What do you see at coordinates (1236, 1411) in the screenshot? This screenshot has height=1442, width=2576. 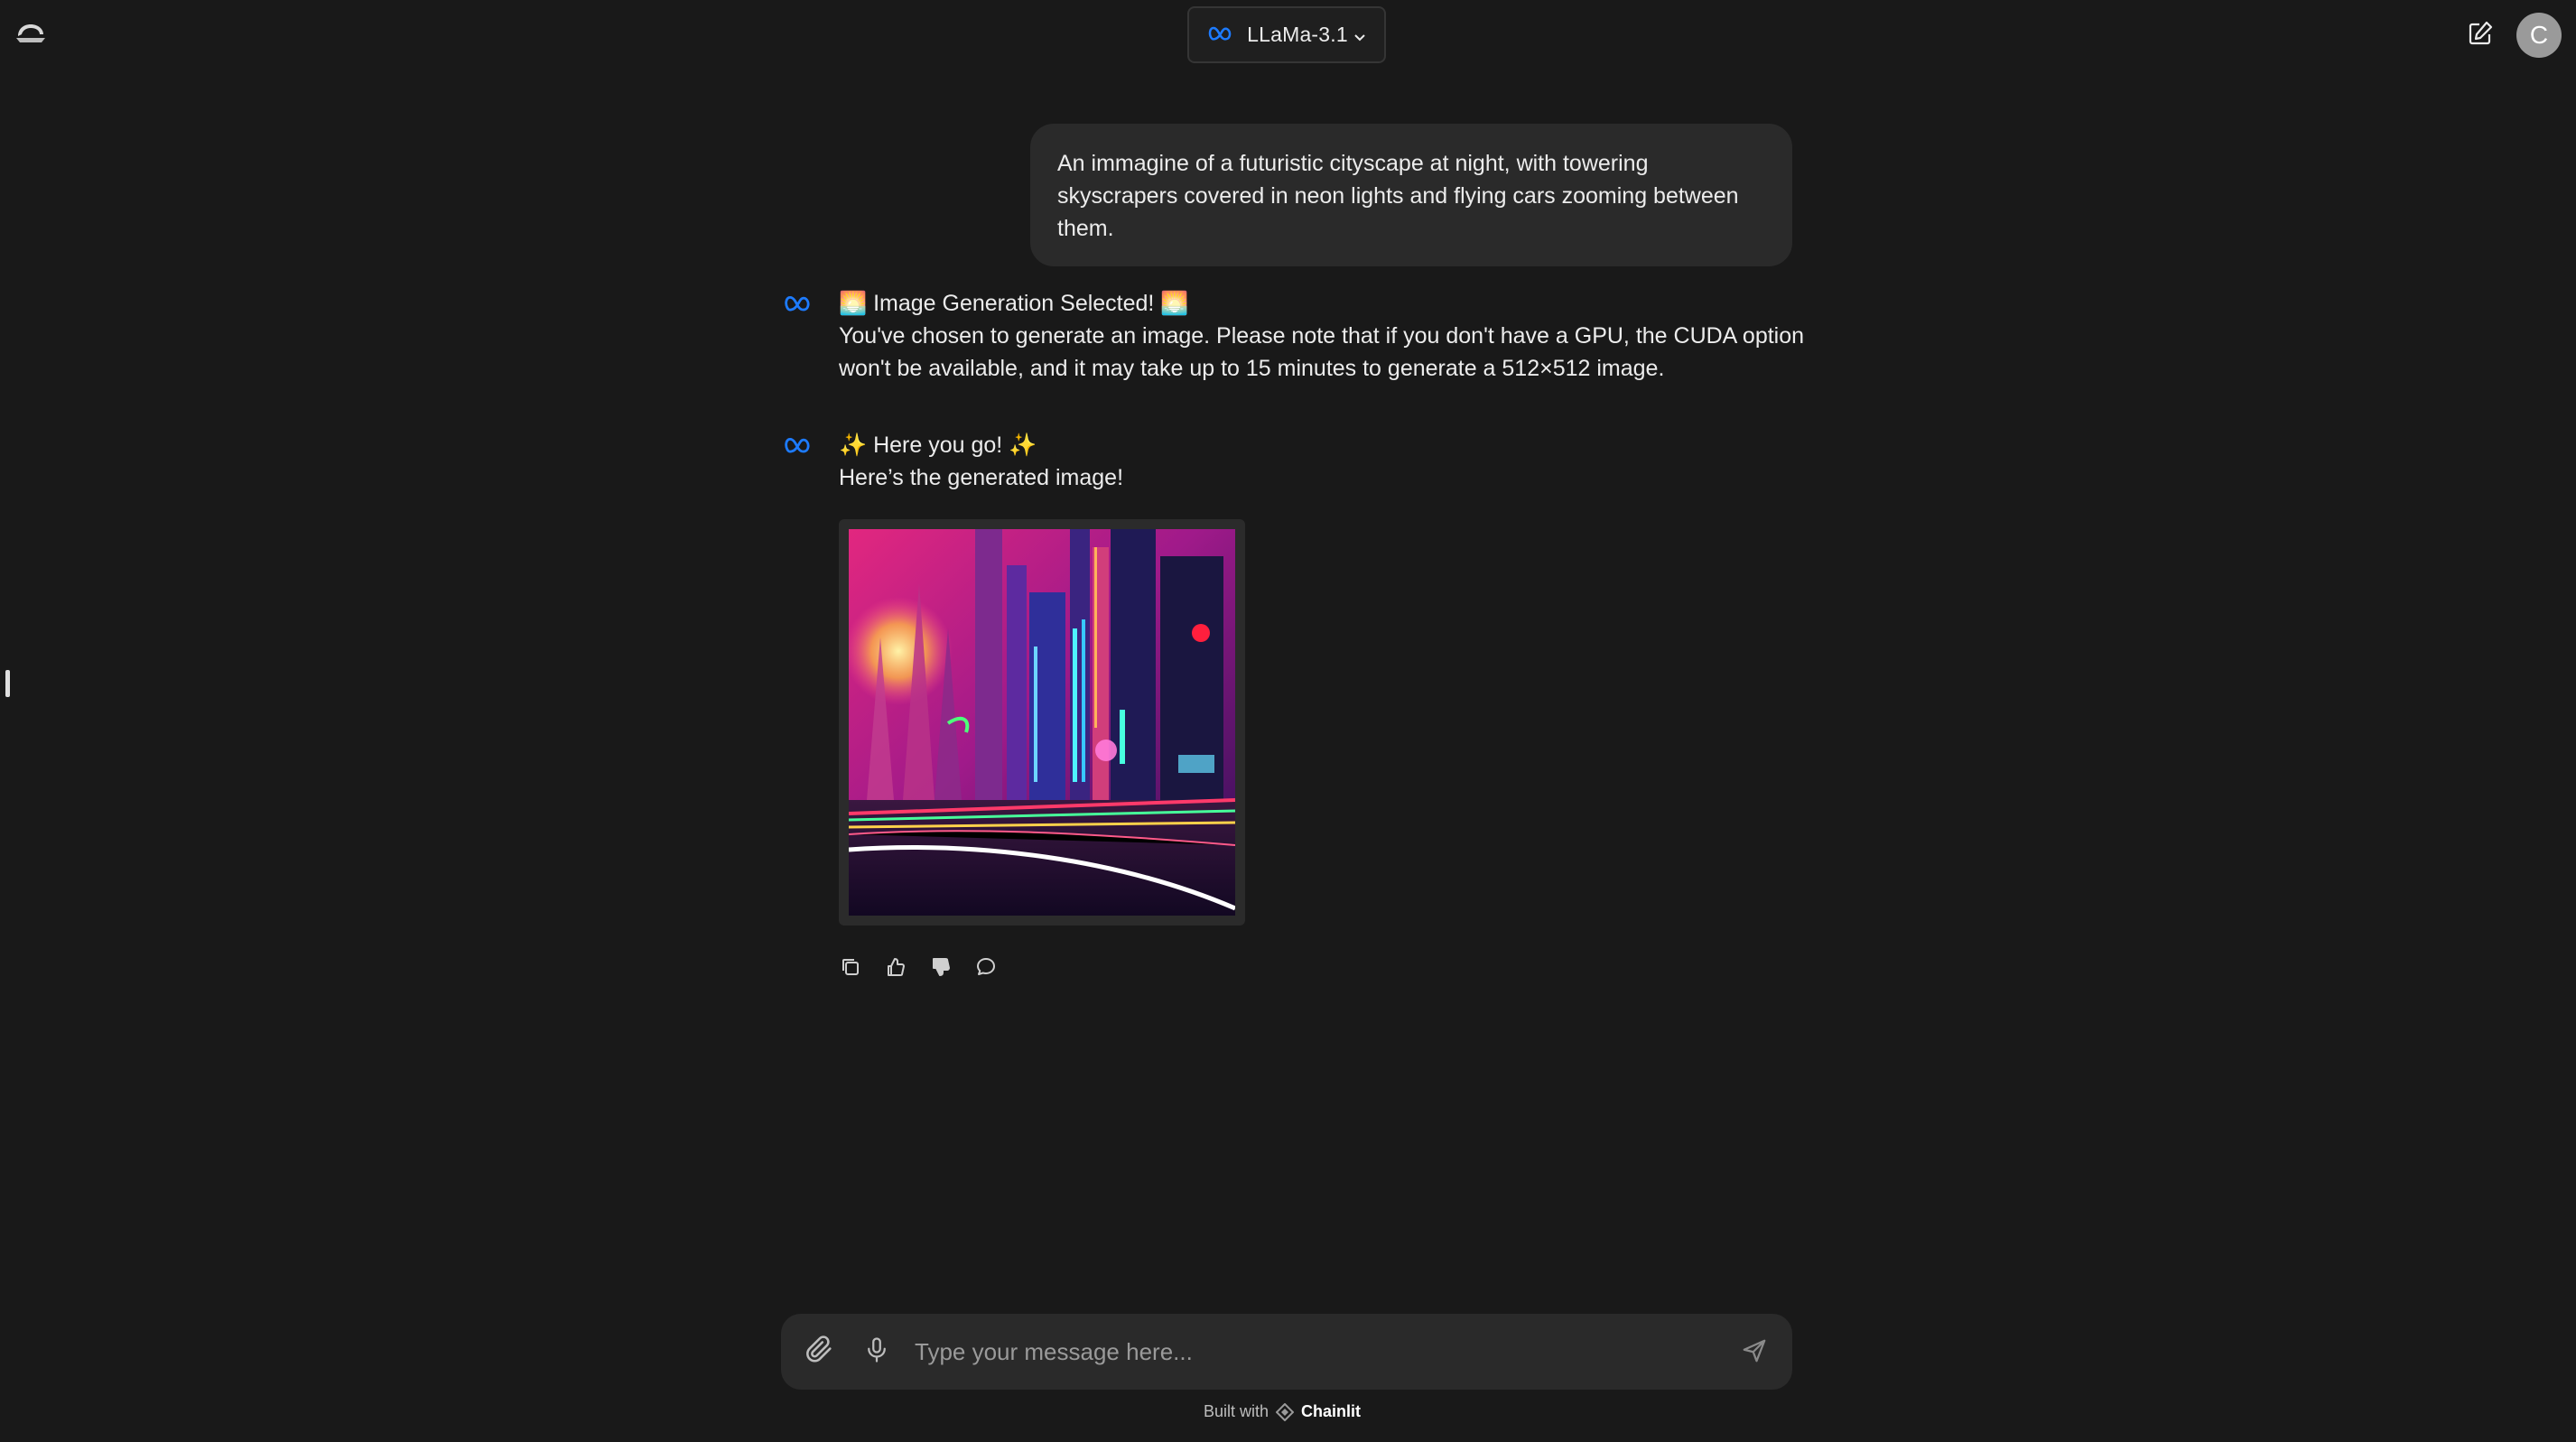 I see `built-with-label: Built with` at bounding box center [1236, 1411].